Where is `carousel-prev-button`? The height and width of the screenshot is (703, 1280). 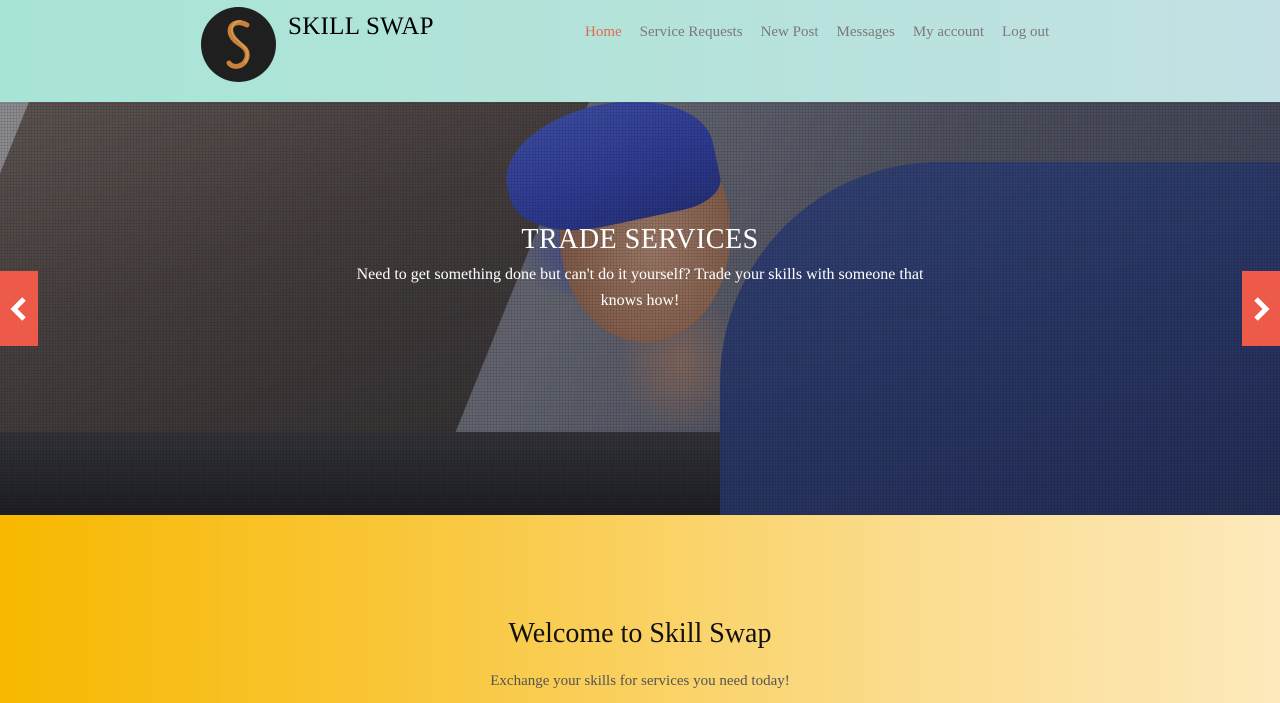
carousel-prev-button is located at coordinates (19, 308).